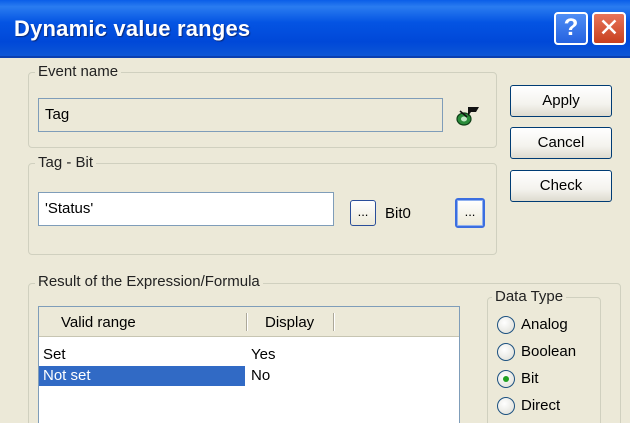 The height and width of the screenshot is (423, 630). What do you see at coordinates (78, 72) in the screenshot?
I see `event-name-label: Event name` at bounding box center [78, 72].